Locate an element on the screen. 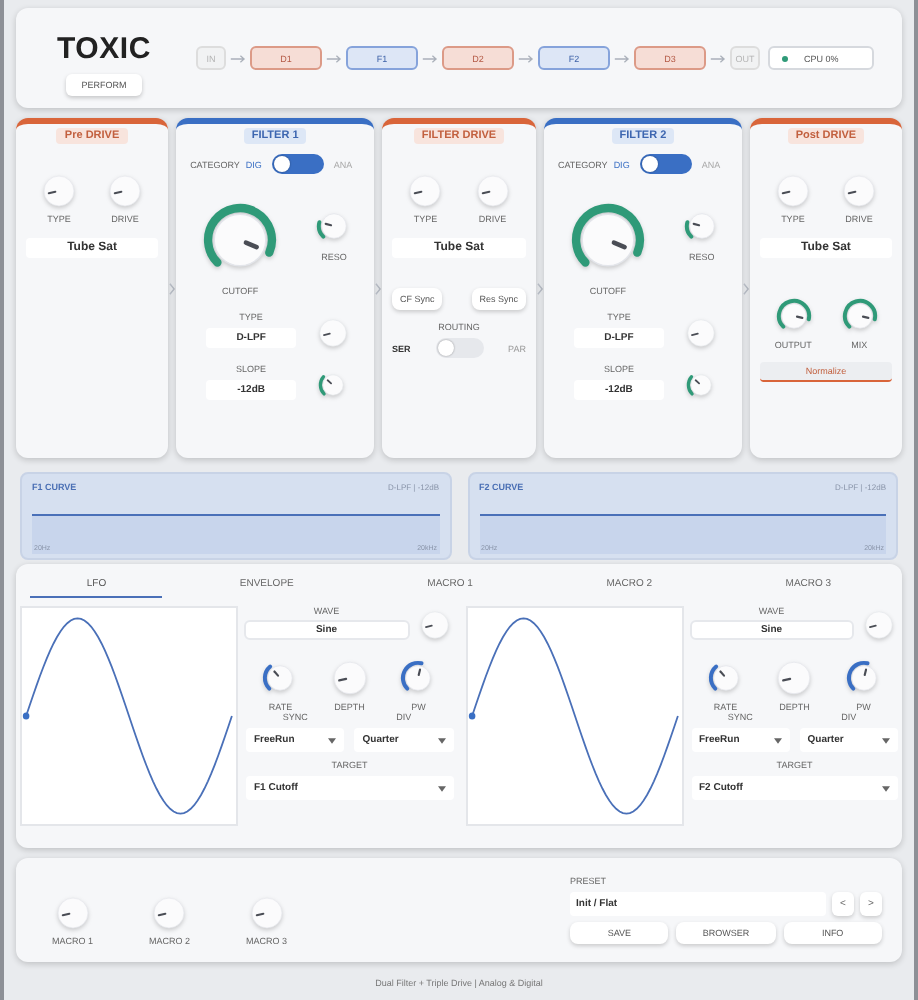 The width and height of the screenshot is (918, 1000). status-dot is located at coordinates (785, 58).